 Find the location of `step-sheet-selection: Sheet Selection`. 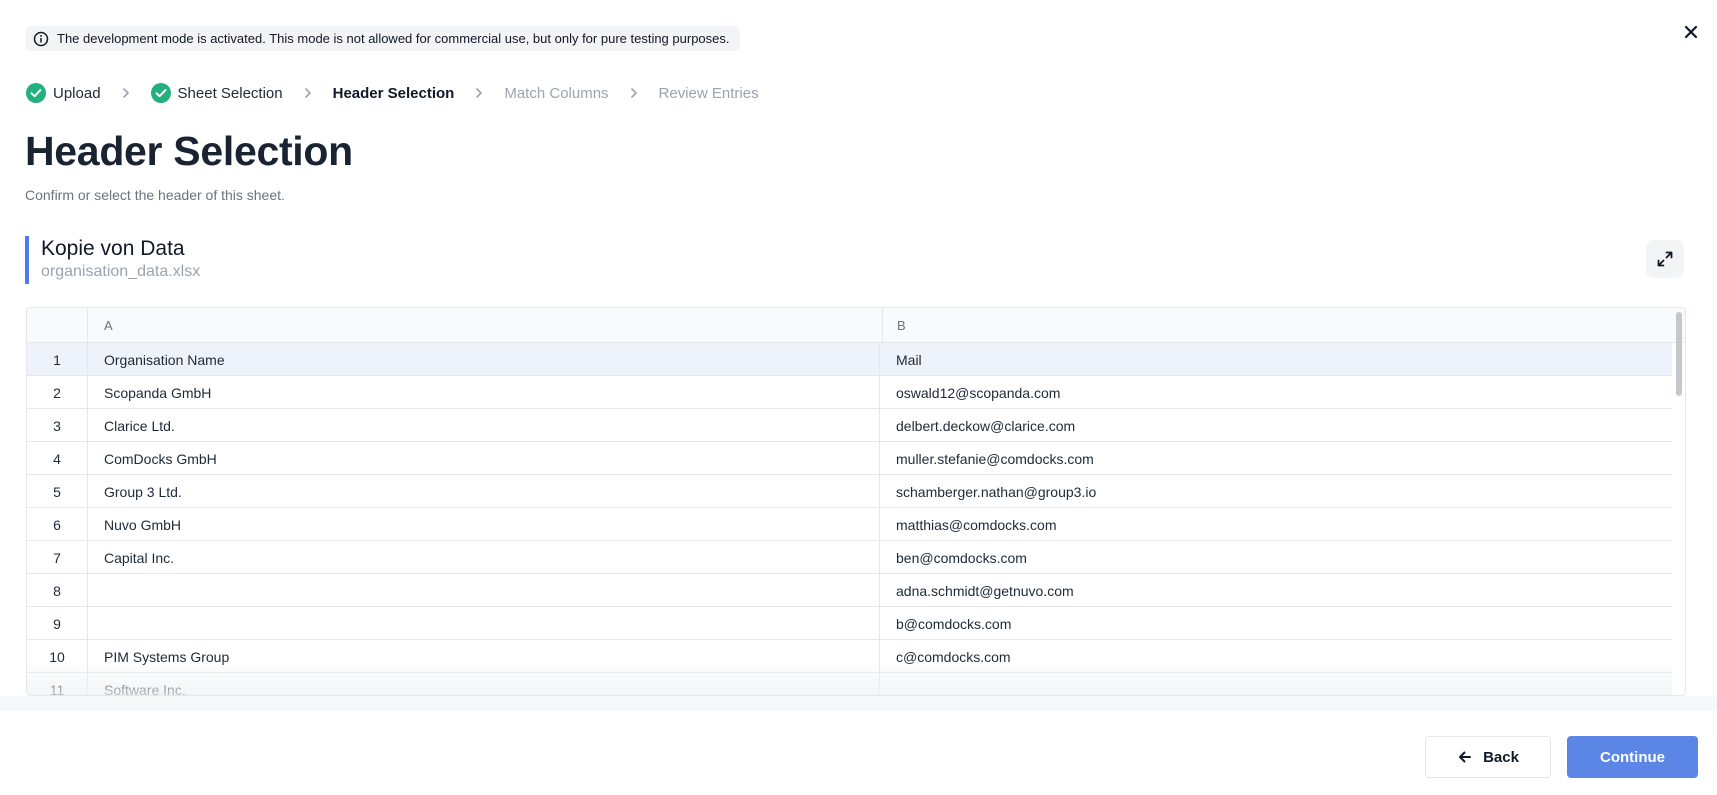

step-sheet-selection: Sheet Selection is located at coordinates (216, 93).